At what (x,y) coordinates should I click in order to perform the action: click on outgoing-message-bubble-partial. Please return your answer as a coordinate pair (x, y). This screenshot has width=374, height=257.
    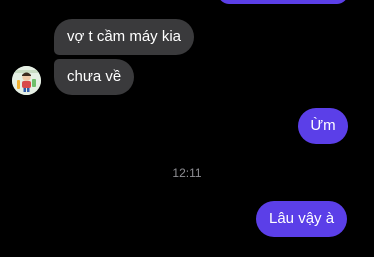
    Looking at the image, I should click on (283, 2).